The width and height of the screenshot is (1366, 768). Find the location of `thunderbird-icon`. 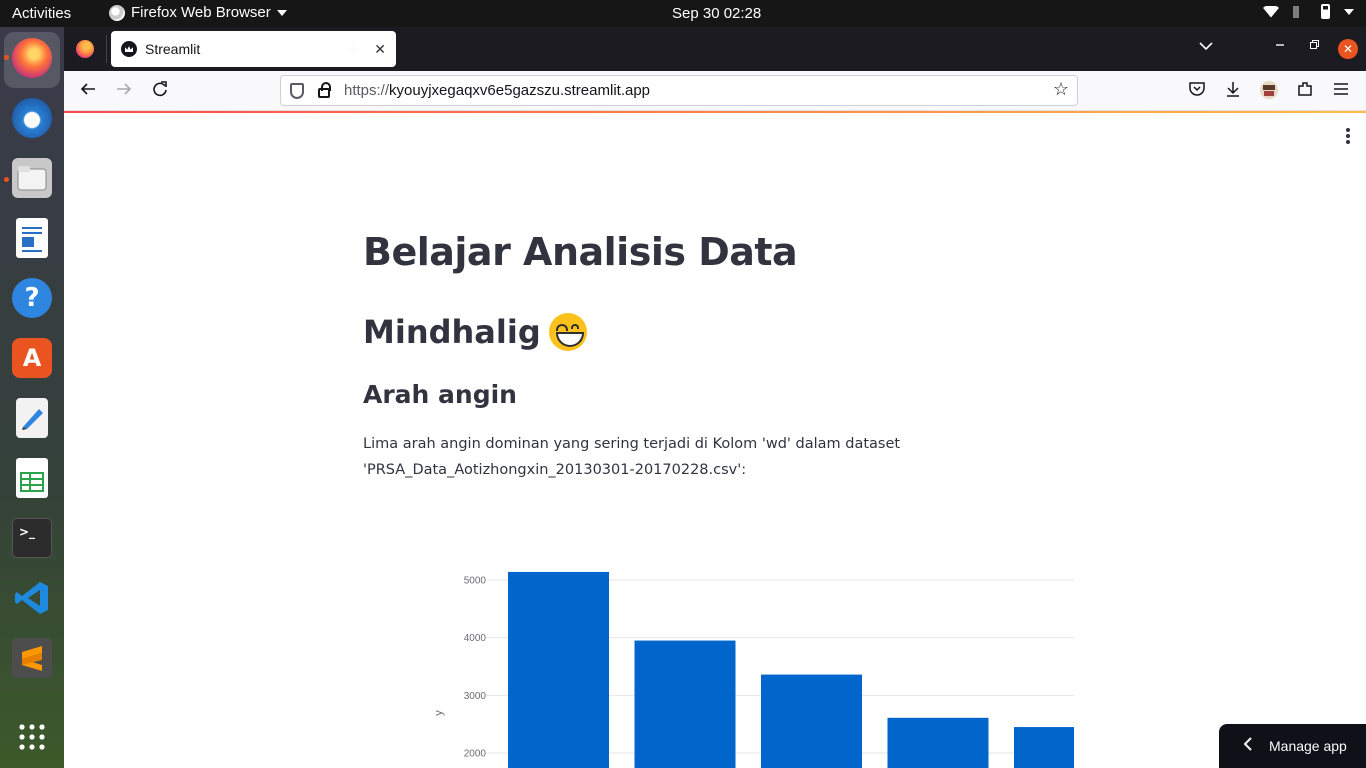

thunderbird-icon is located at coordinates (32, 118).